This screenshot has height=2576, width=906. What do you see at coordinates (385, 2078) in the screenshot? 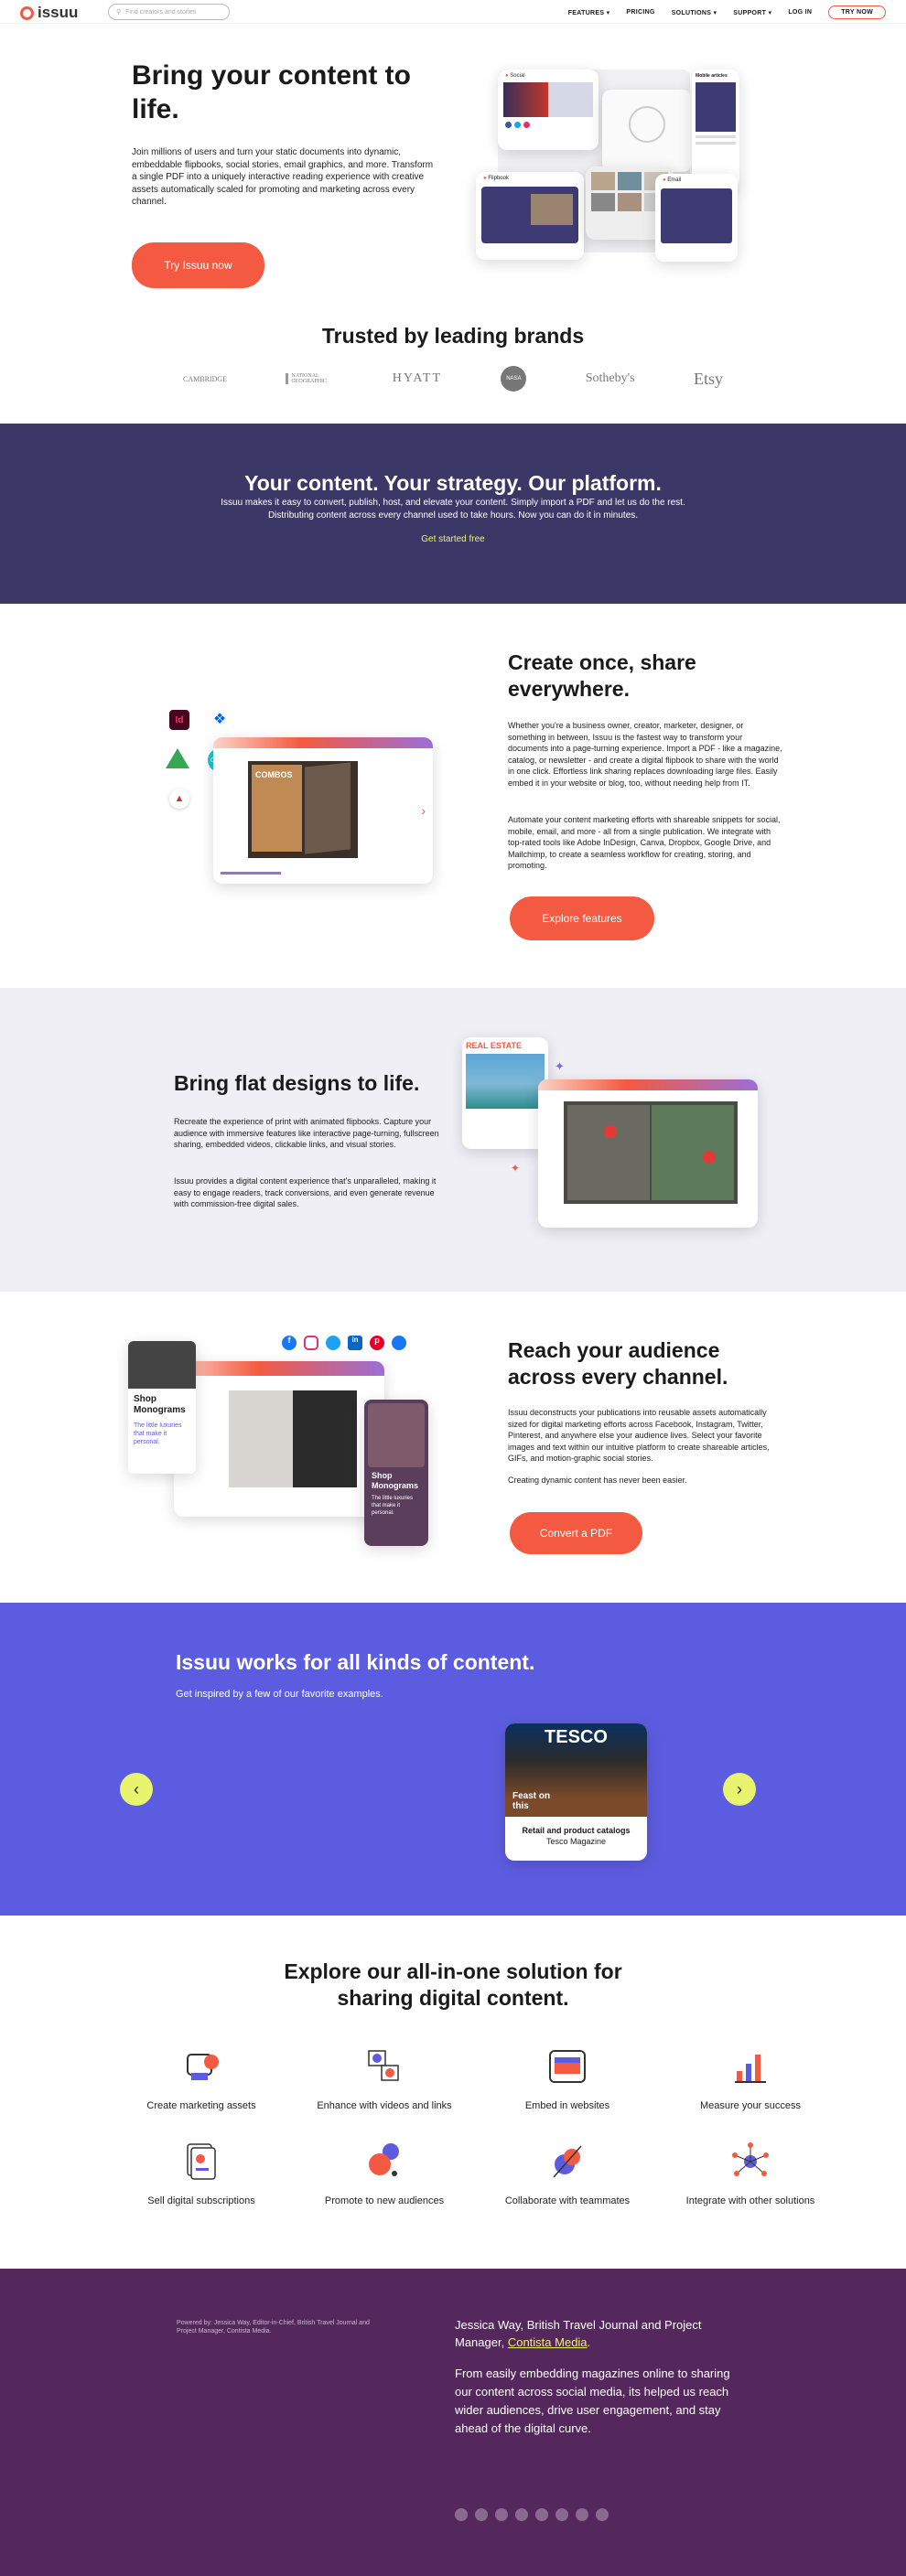
I see `feature-videos: Enhance with videos and links` at bounding box center [385, 2078].